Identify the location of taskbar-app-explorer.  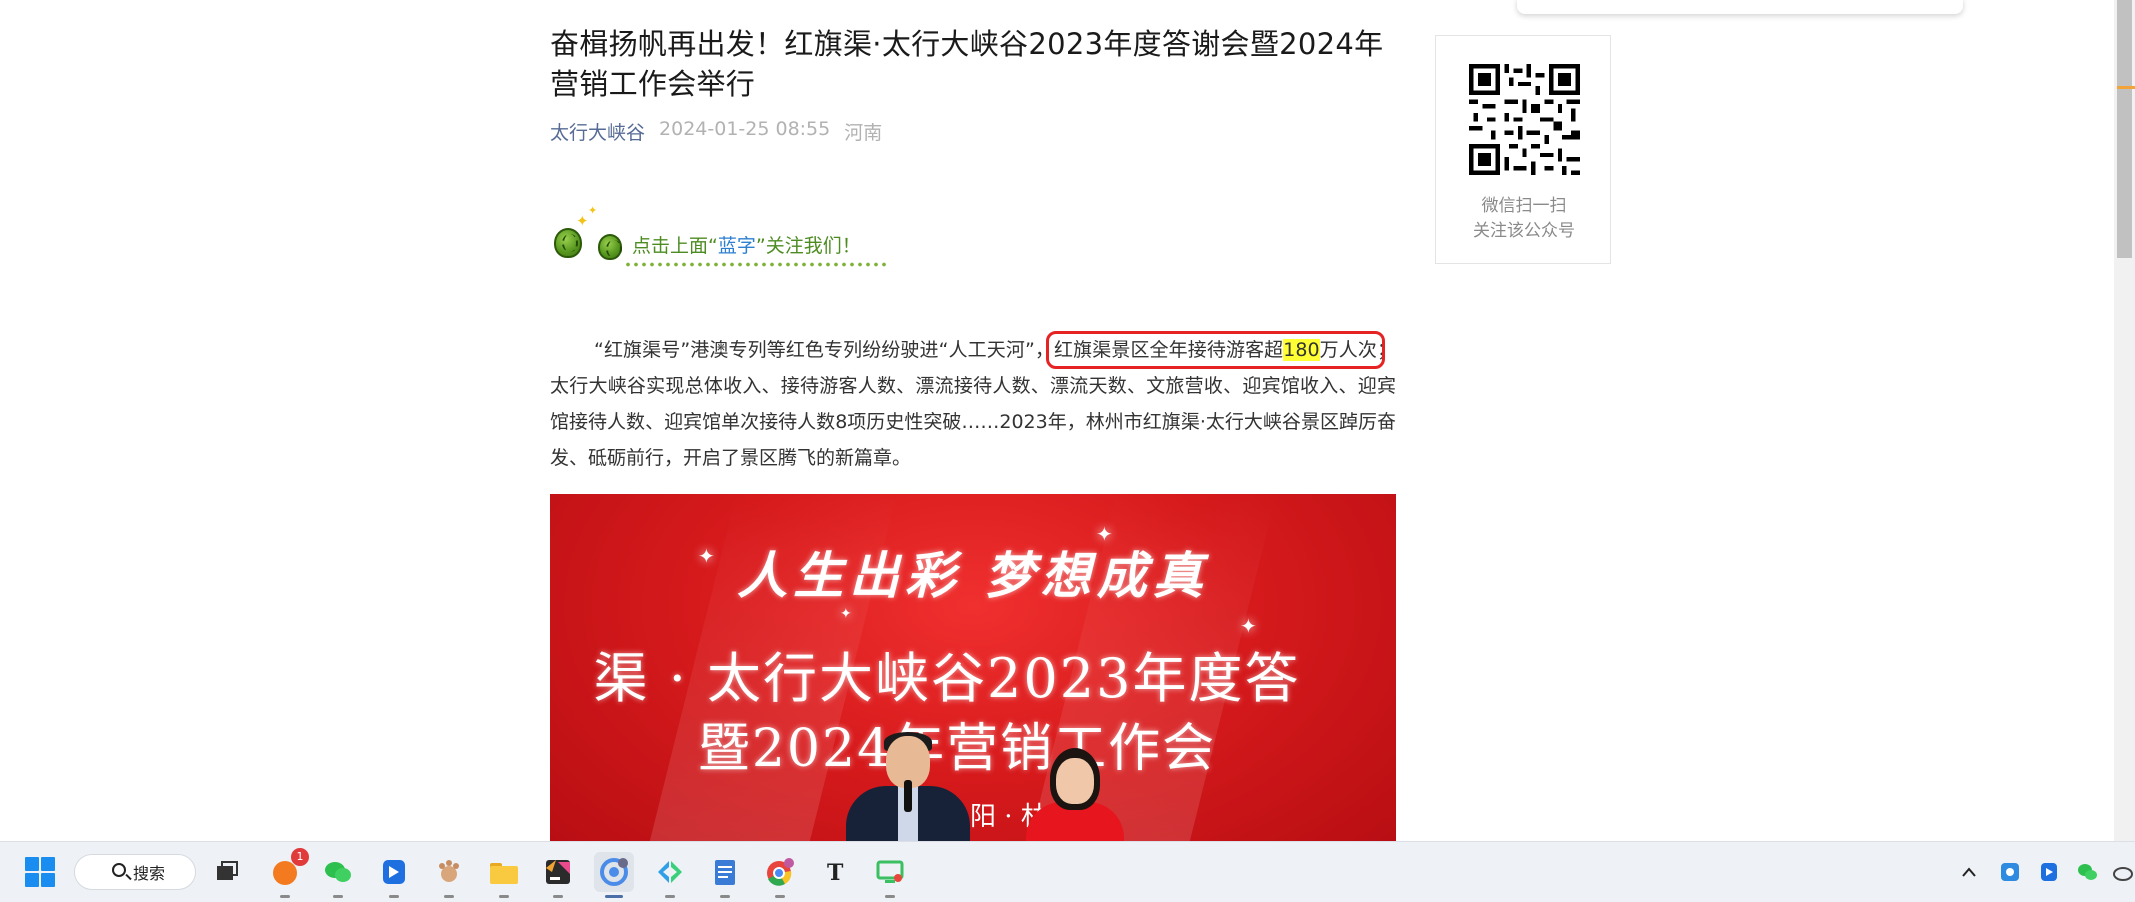
(504, 875).